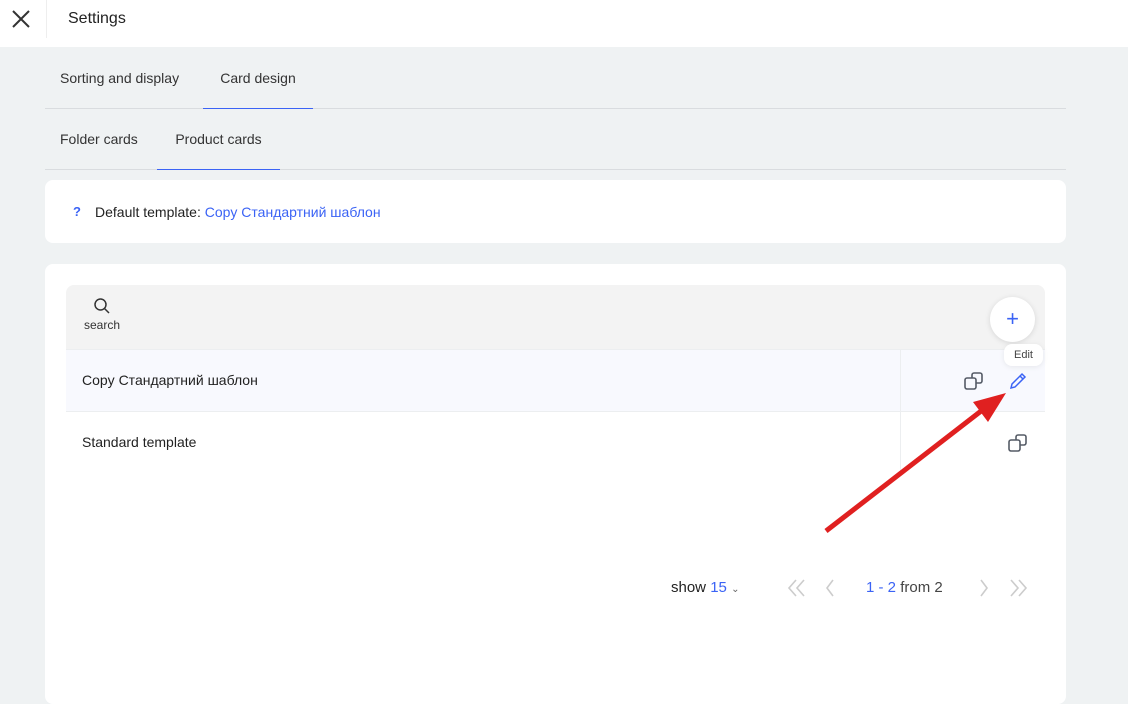 The width and height of the screenshot is (1128, 704). Describe the element at coordinates (718, 587) in the screenshot. I see `page-size-value: 15` at that location.